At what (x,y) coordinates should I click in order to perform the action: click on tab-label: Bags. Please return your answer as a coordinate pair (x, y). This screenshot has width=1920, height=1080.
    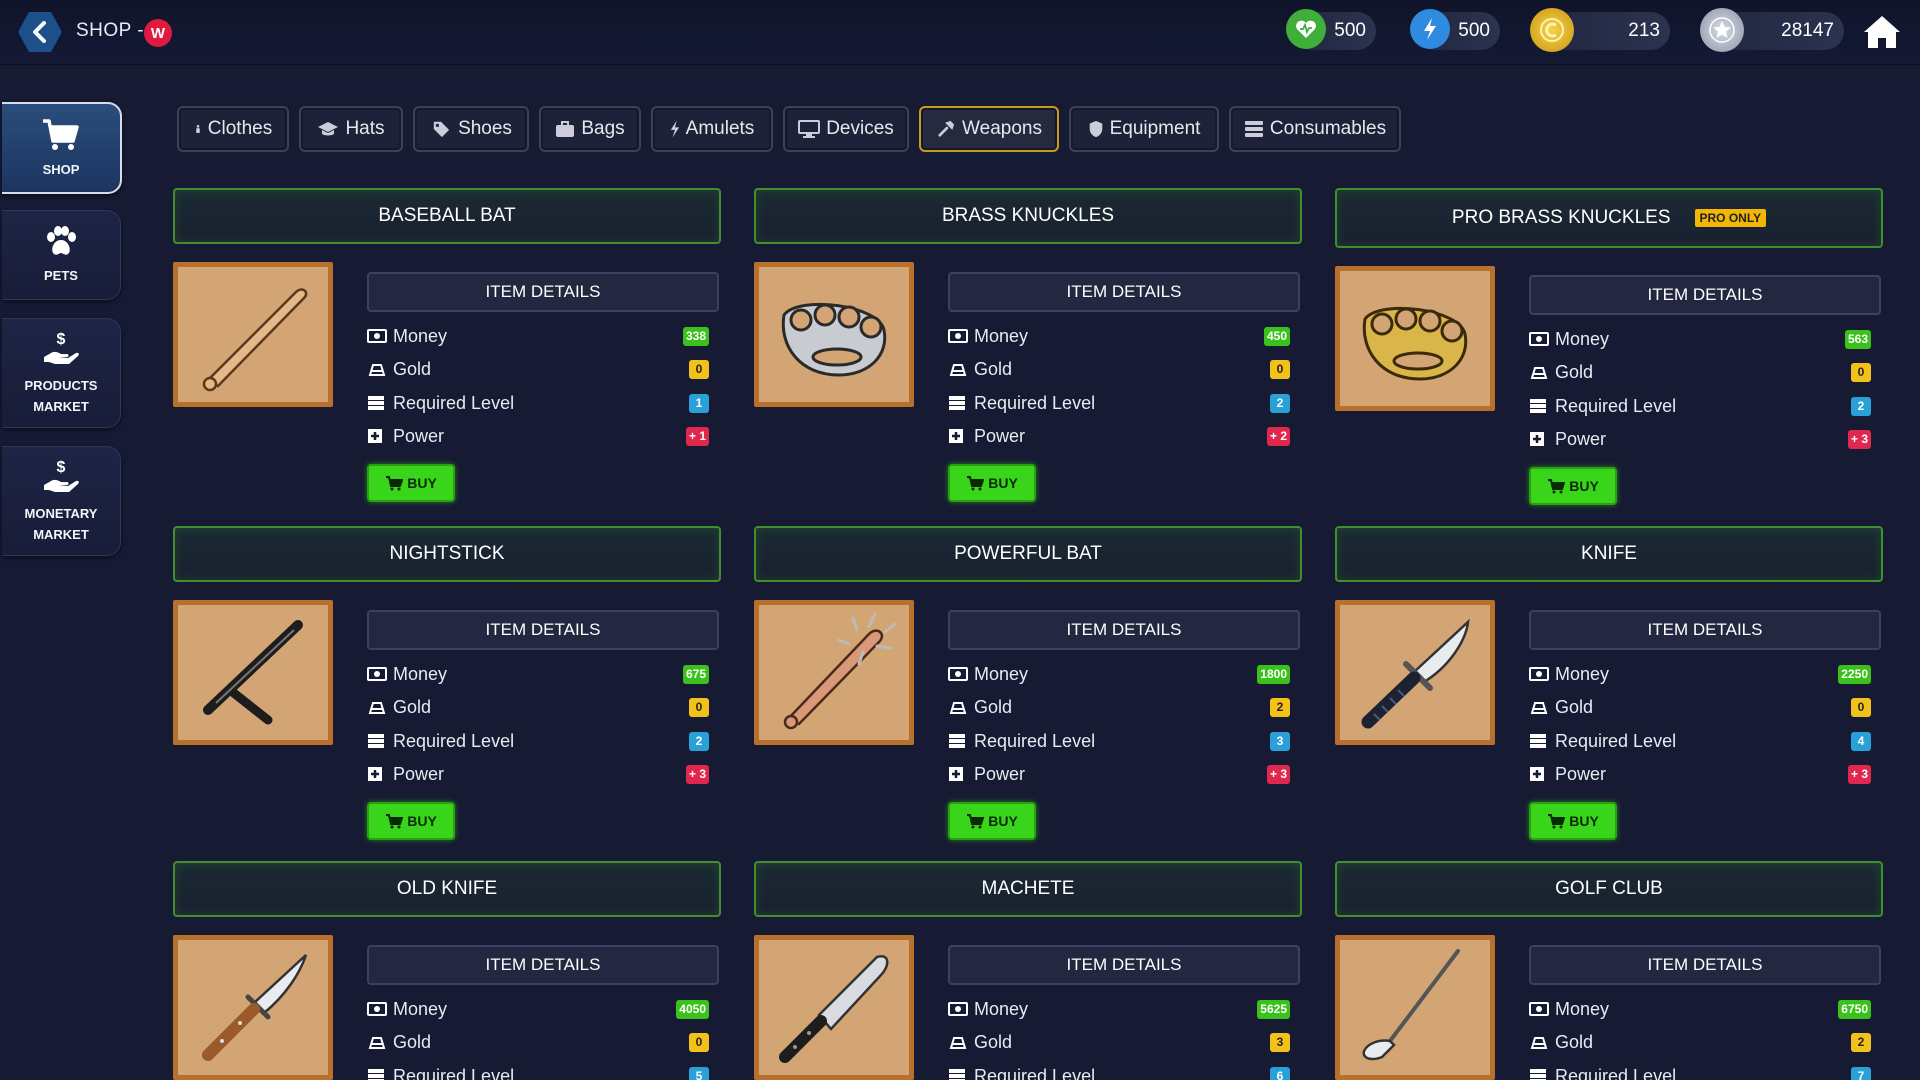
    Looking at the image, I should click on (603, 128).